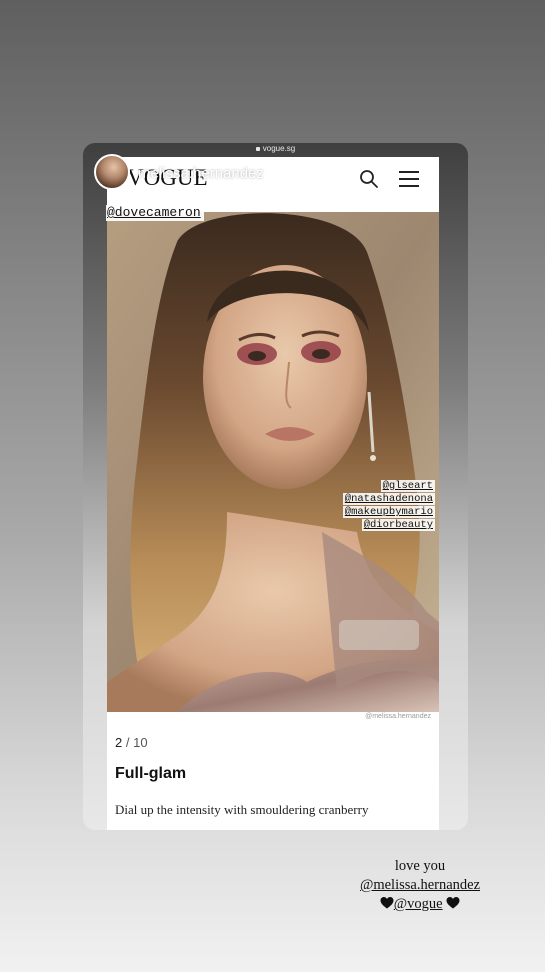 Image resolution: width=545 pixels, height=972 pixels. What do you see at coordinates (409, 179) in the screenshot?
I see `hamburger-menu-icon` at bounding box center [409, 179].